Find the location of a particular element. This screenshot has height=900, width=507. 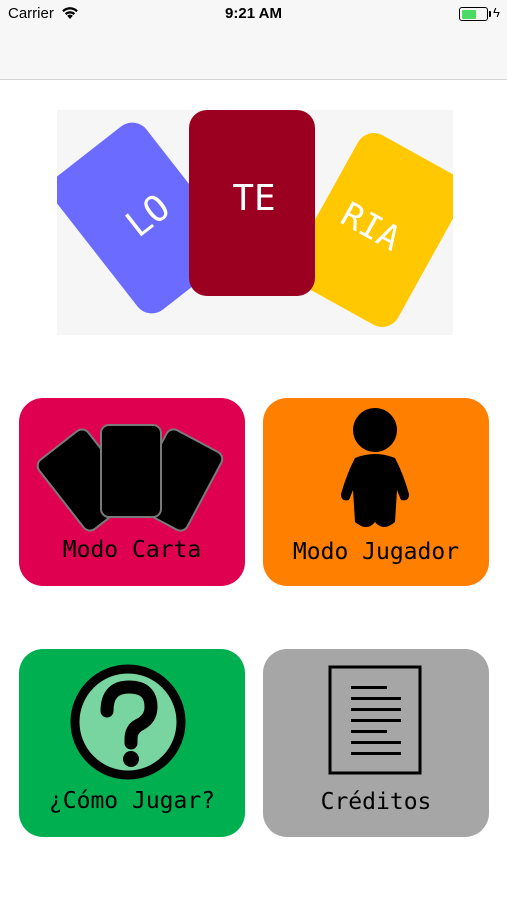

modo-carta-button: Modo Carta is located at coordinates (132, 492).